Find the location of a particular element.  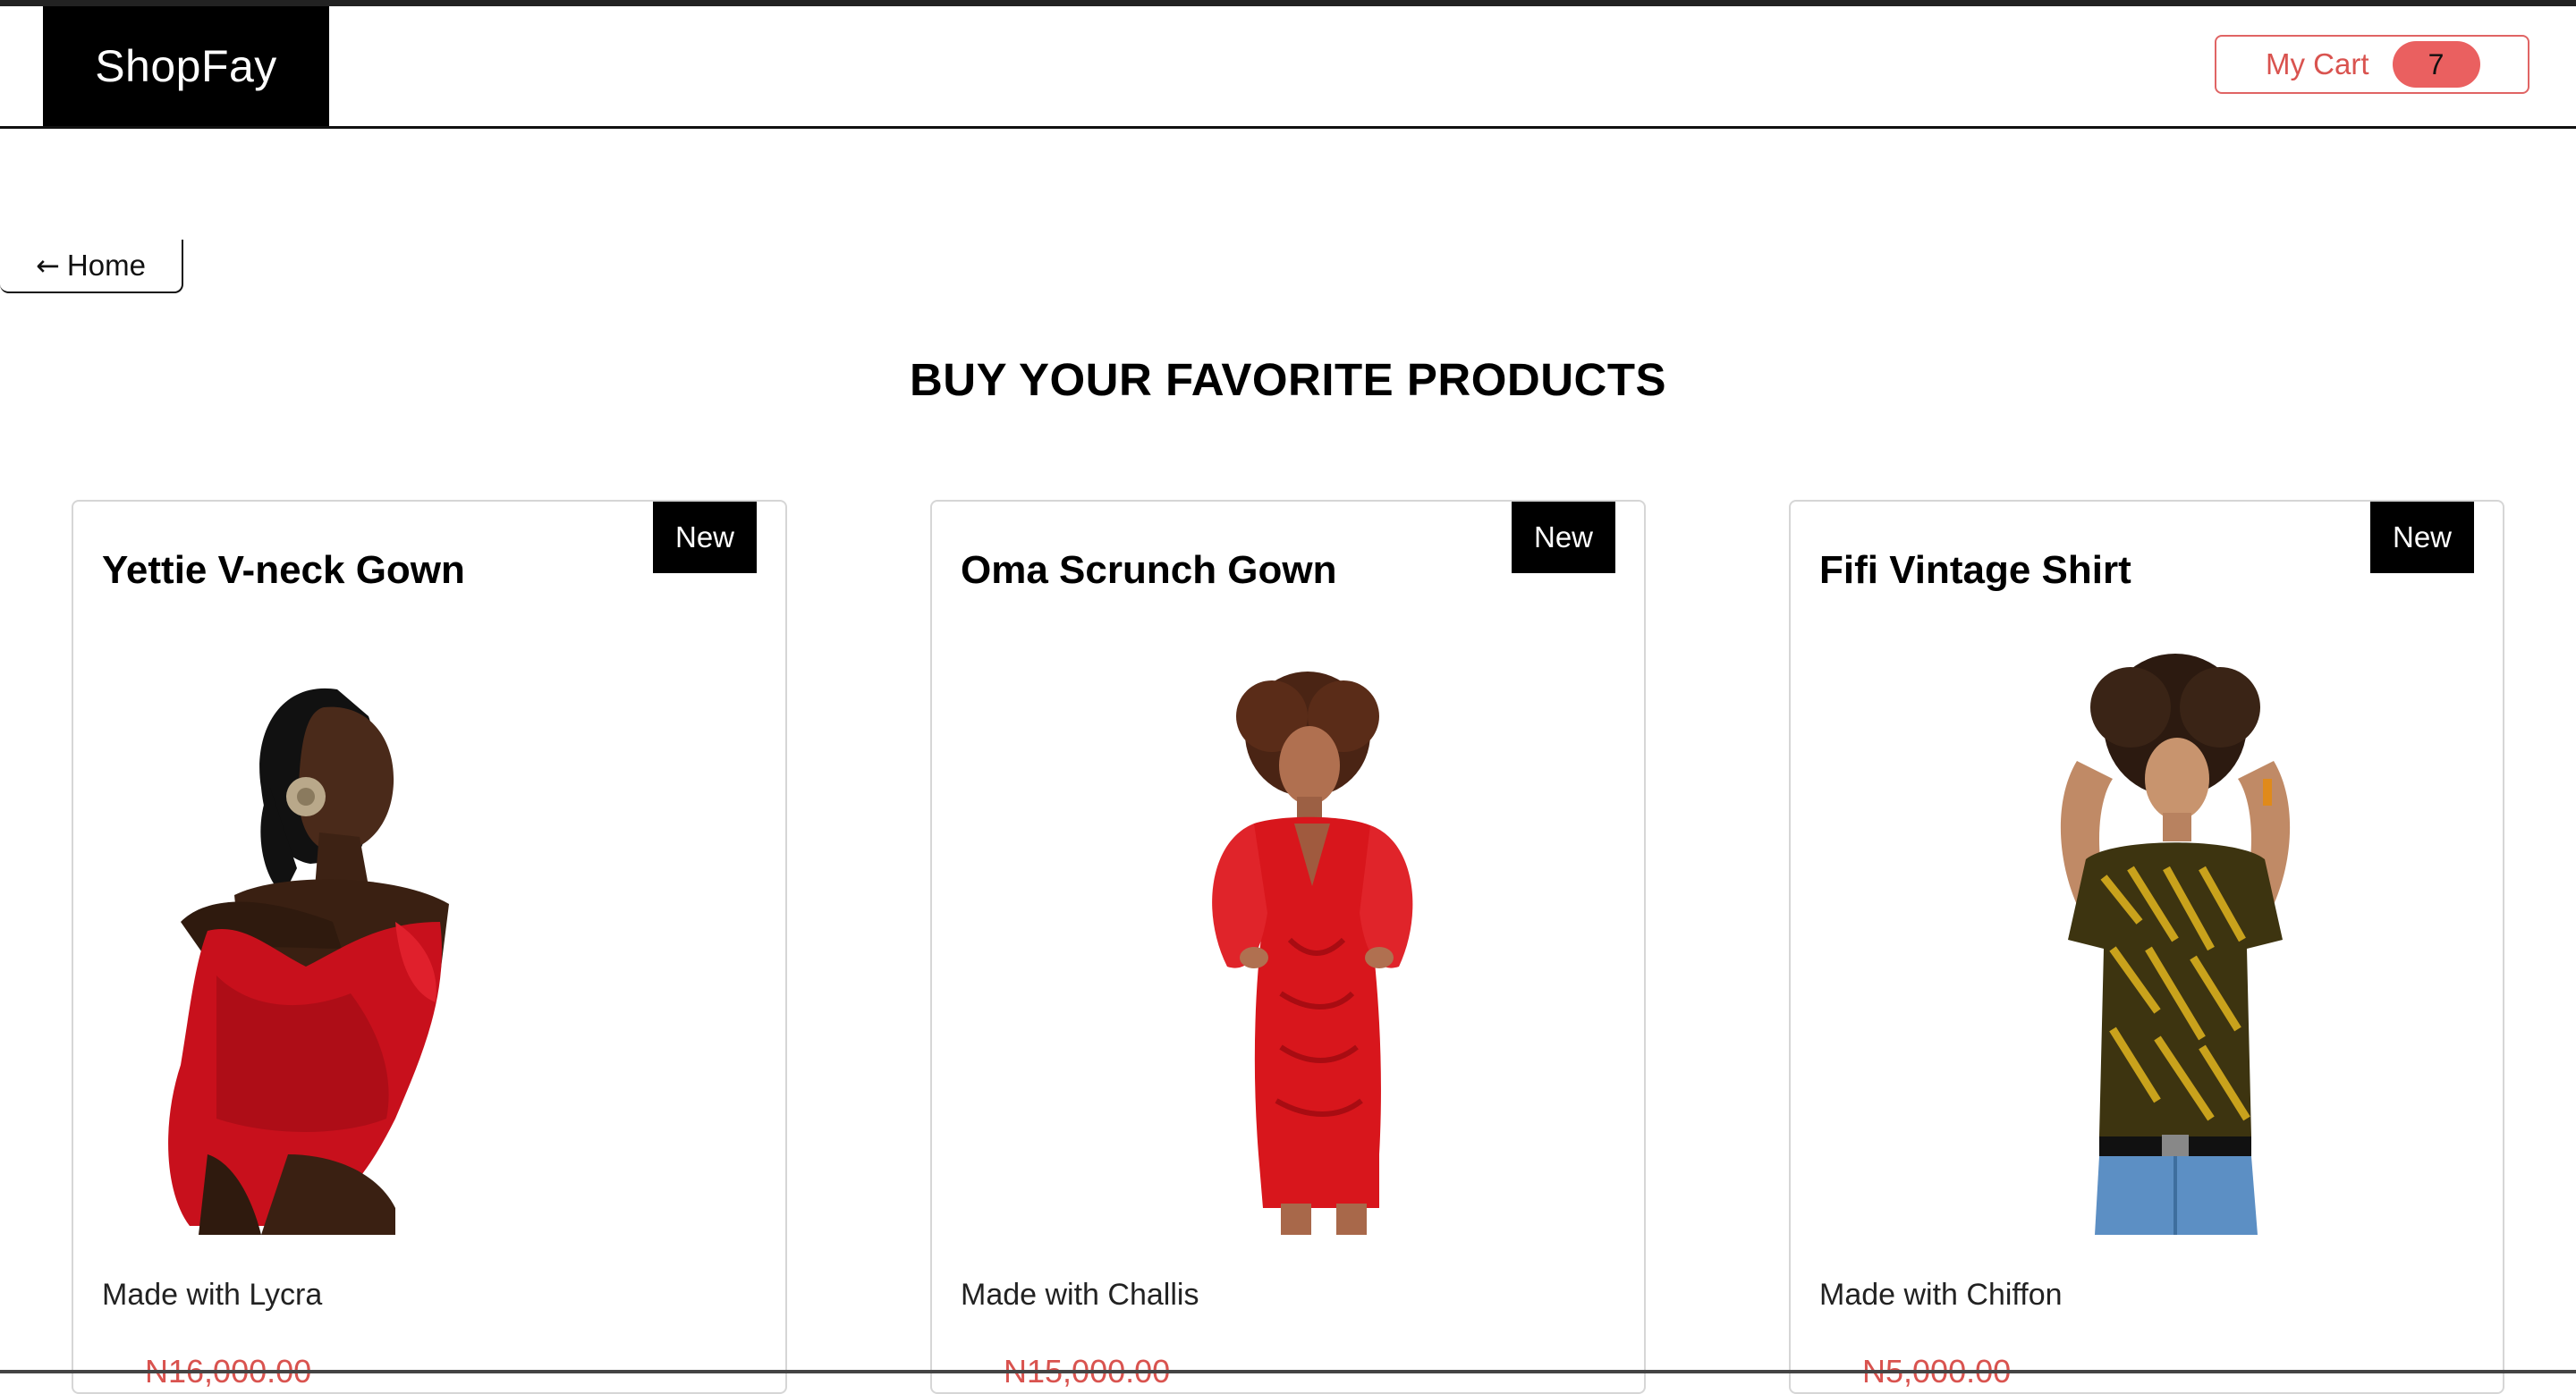

product-description: Made with Challis is located at coordinates (1080, 1295).